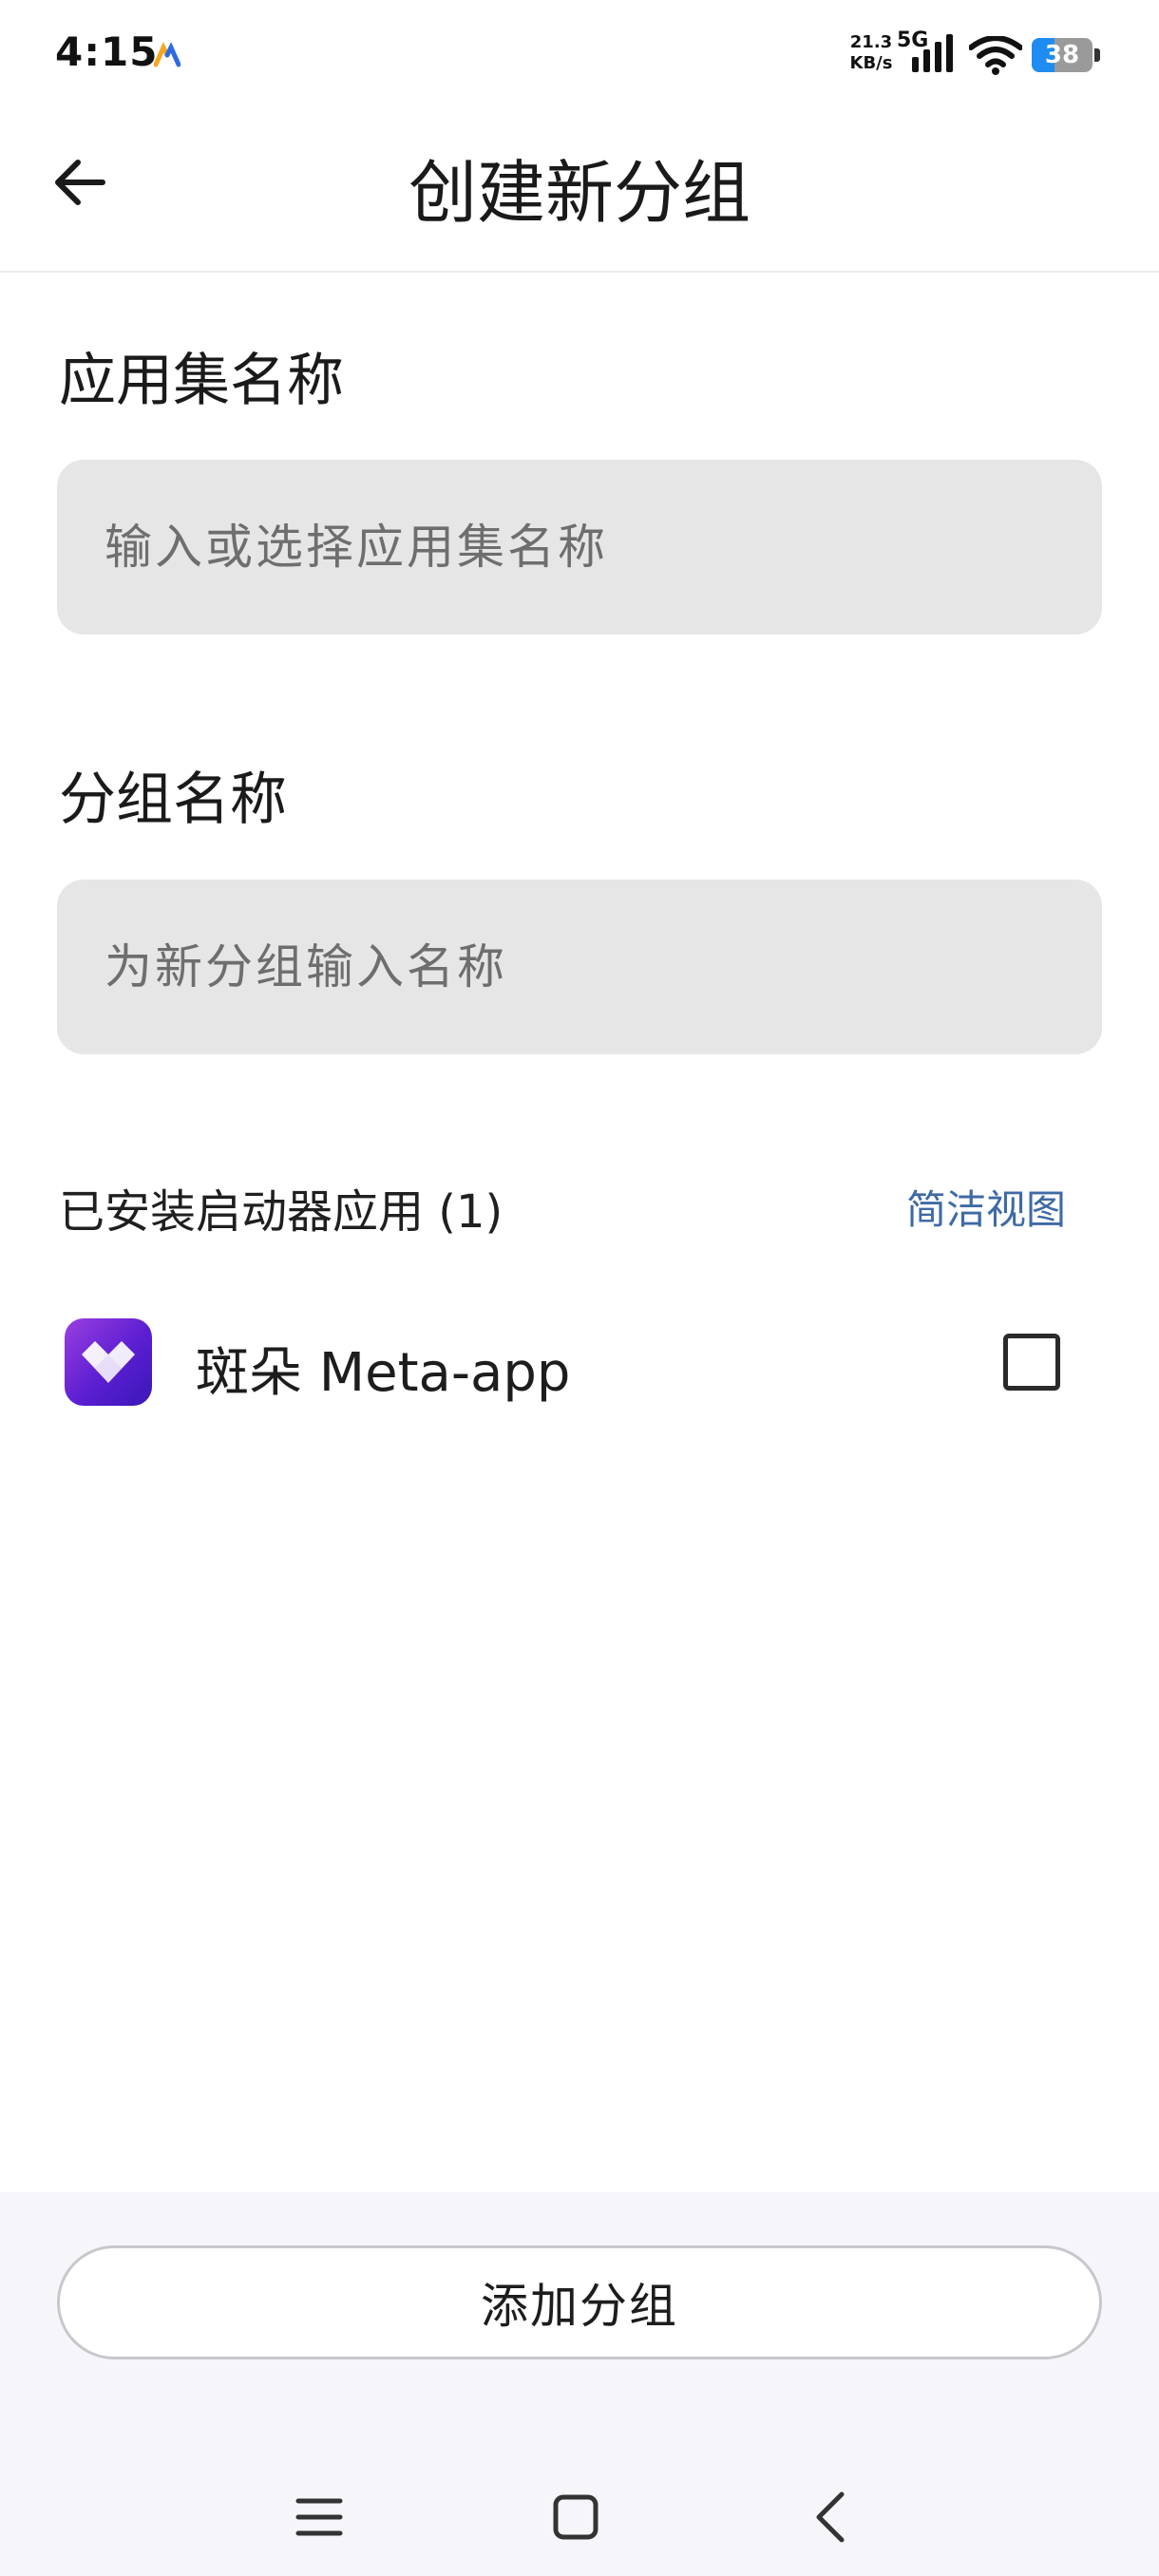 This screenshot has width=1159, height=2576. What do you see at coordinates (107, 51) in the screenshot?
I see `status-time: 4:15` at bounding box center [107, 51].